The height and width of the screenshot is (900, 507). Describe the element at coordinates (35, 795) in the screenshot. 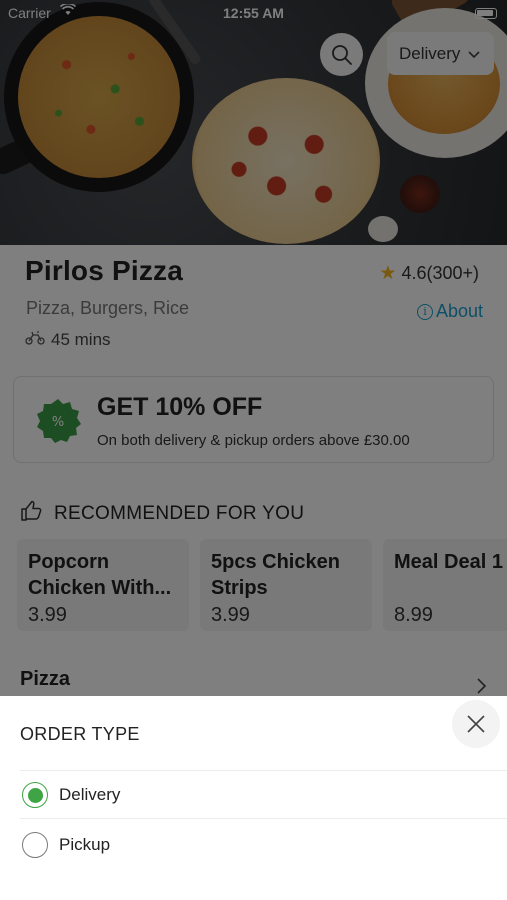

I see `radio-button-checked` at that location.